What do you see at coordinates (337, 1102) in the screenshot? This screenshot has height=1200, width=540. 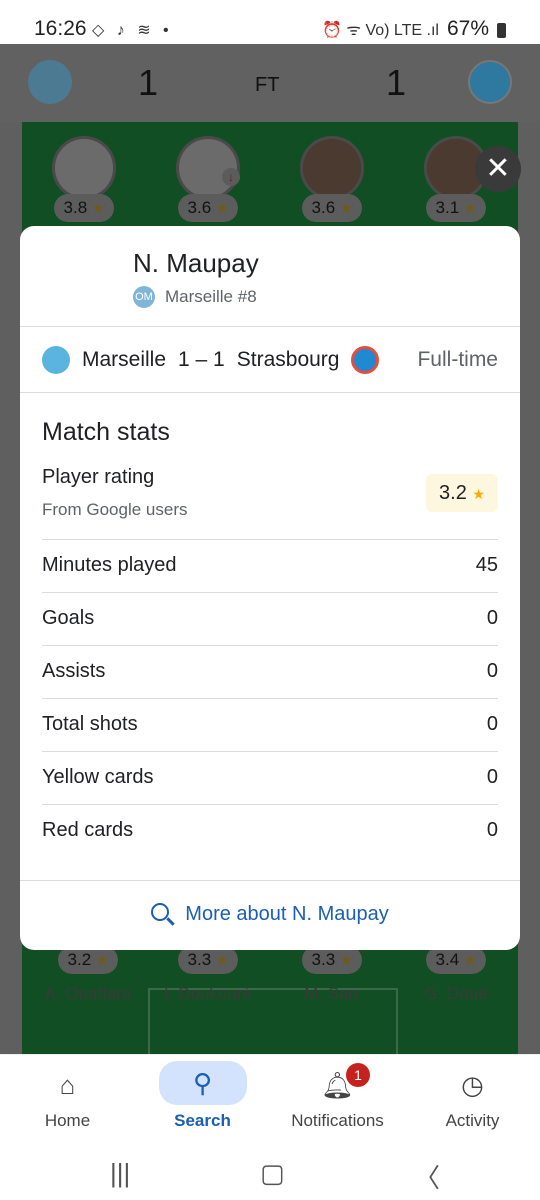 I see `nav-notifications: 🔔︎ 1 Notifications` at bounding box center [337, 1102].